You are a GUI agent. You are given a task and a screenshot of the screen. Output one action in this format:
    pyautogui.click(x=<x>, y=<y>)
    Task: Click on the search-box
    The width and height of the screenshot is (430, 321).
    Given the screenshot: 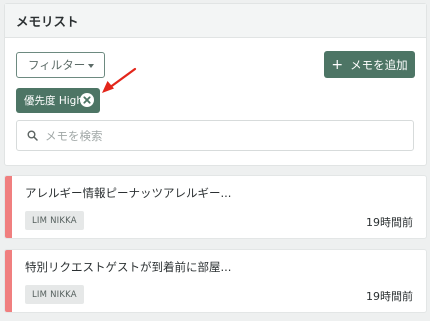 What is the action you would take?
    pyautogui.click(x=215, y=135)
    